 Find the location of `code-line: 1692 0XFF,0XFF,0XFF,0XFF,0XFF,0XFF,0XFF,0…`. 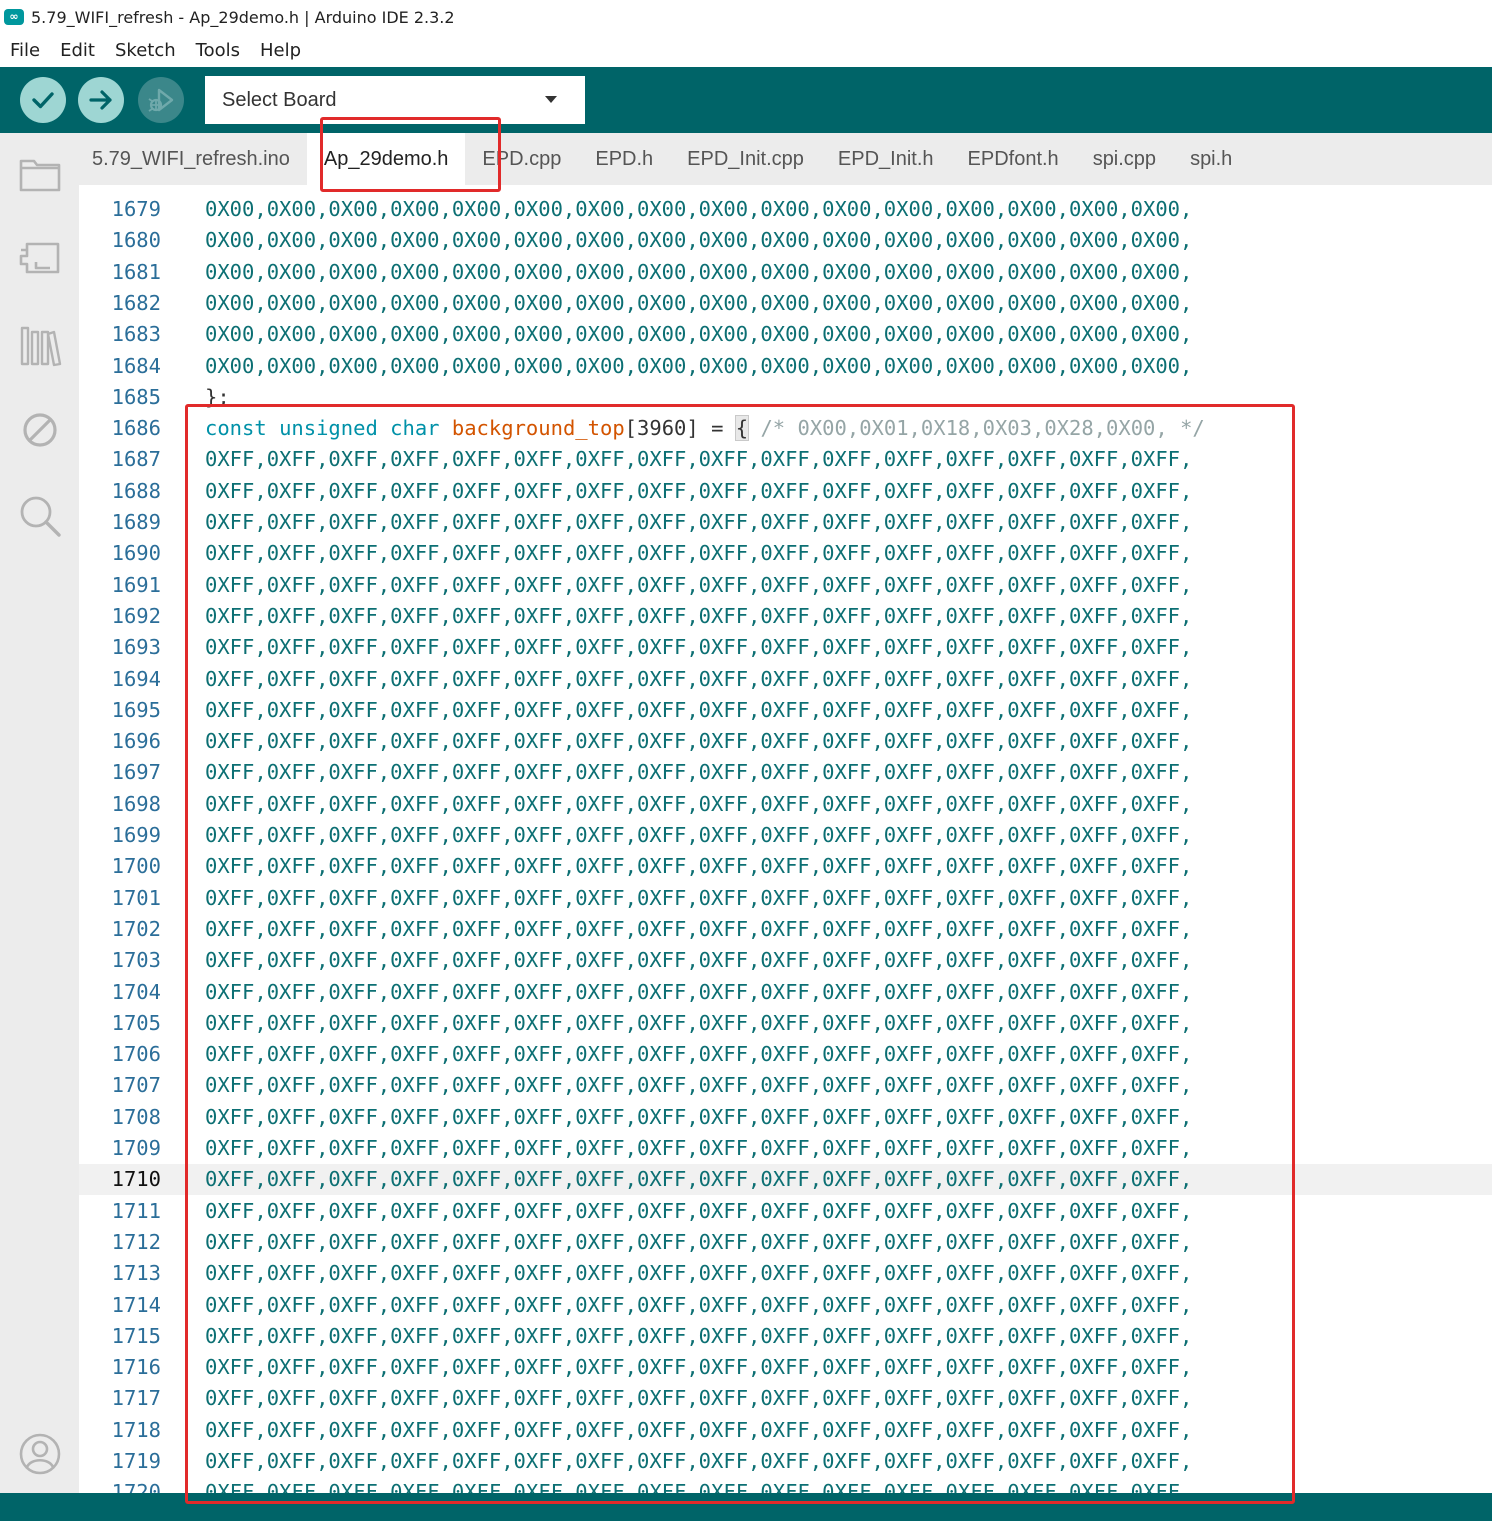

code-line: 1692 0XFF,0XFF,0XFF,0XFF,0XFF,0XFF,0XFF,0… is located at coordinates (785, 616).